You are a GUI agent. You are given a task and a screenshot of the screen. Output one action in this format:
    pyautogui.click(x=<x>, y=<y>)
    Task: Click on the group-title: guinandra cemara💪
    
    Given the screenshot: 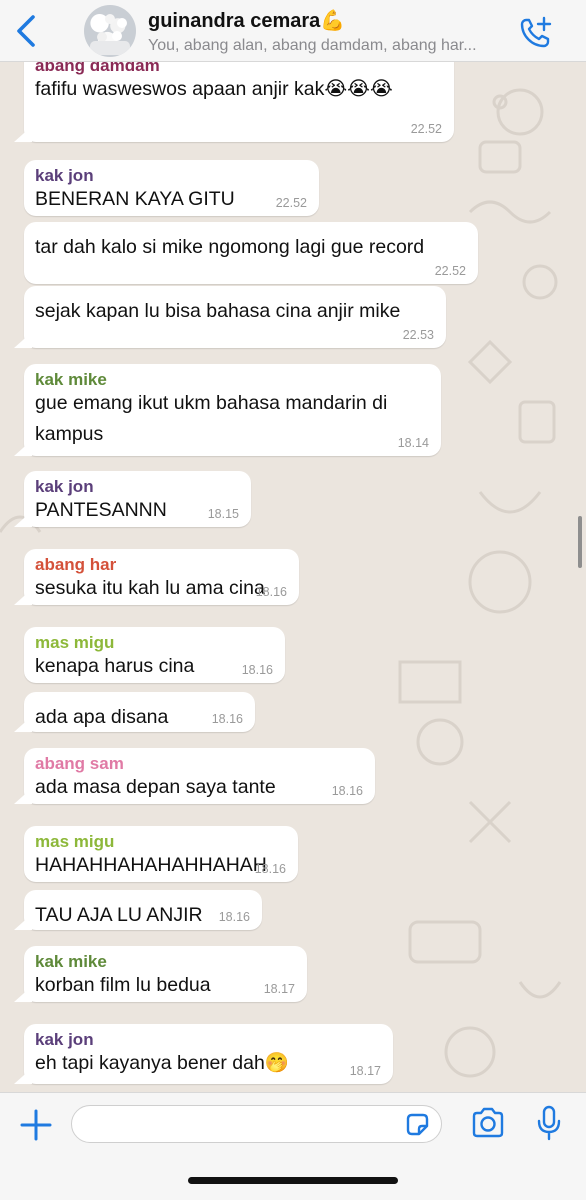 What is the action you would take?
    pyautogui.click(x=246, y=20)
    